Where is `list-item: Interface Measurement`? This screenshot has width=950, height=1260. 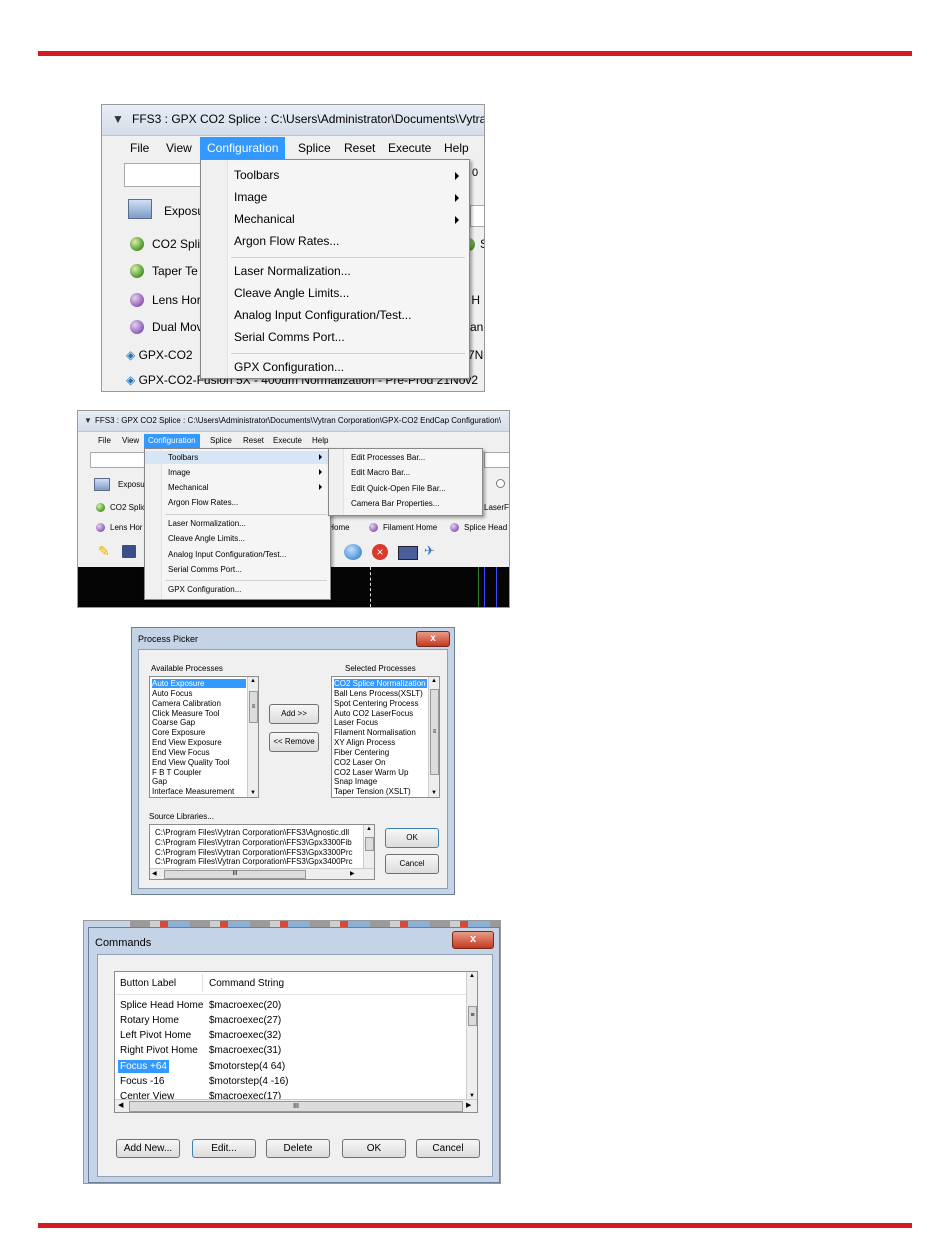
list-item: Interface Measurement is located at coordinates (193, 791).